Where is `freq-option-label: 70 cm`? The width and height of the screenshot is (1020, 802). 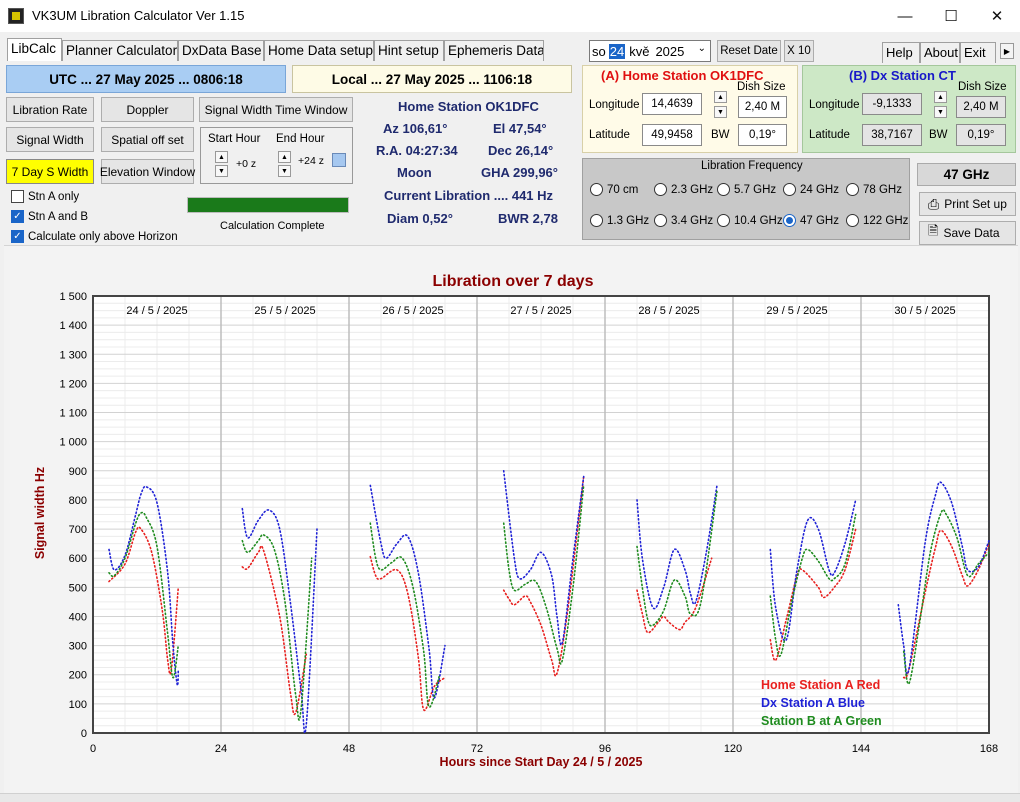
freq-option-label: 70 cm is located at coordinates (623, 189).